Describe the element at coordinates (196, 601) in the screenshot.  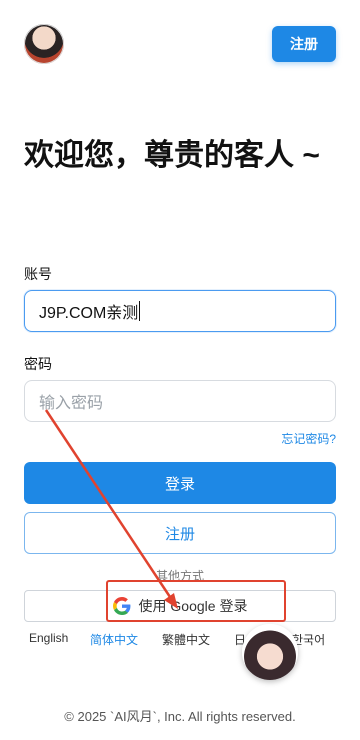
I see `annotation-highlight-box` at that location.